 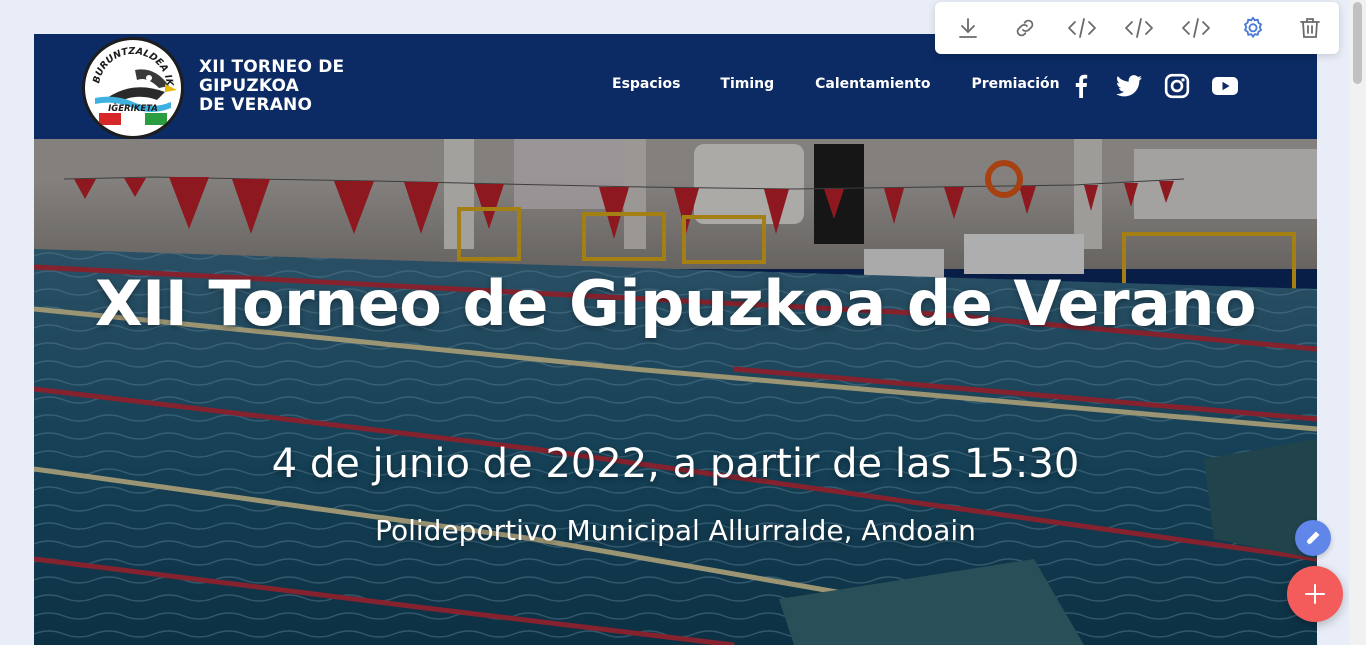 What do you see at coordinates (1081, 86) in the screenshot?
I see `facebook-icon` at bounding box center [1081, 86].